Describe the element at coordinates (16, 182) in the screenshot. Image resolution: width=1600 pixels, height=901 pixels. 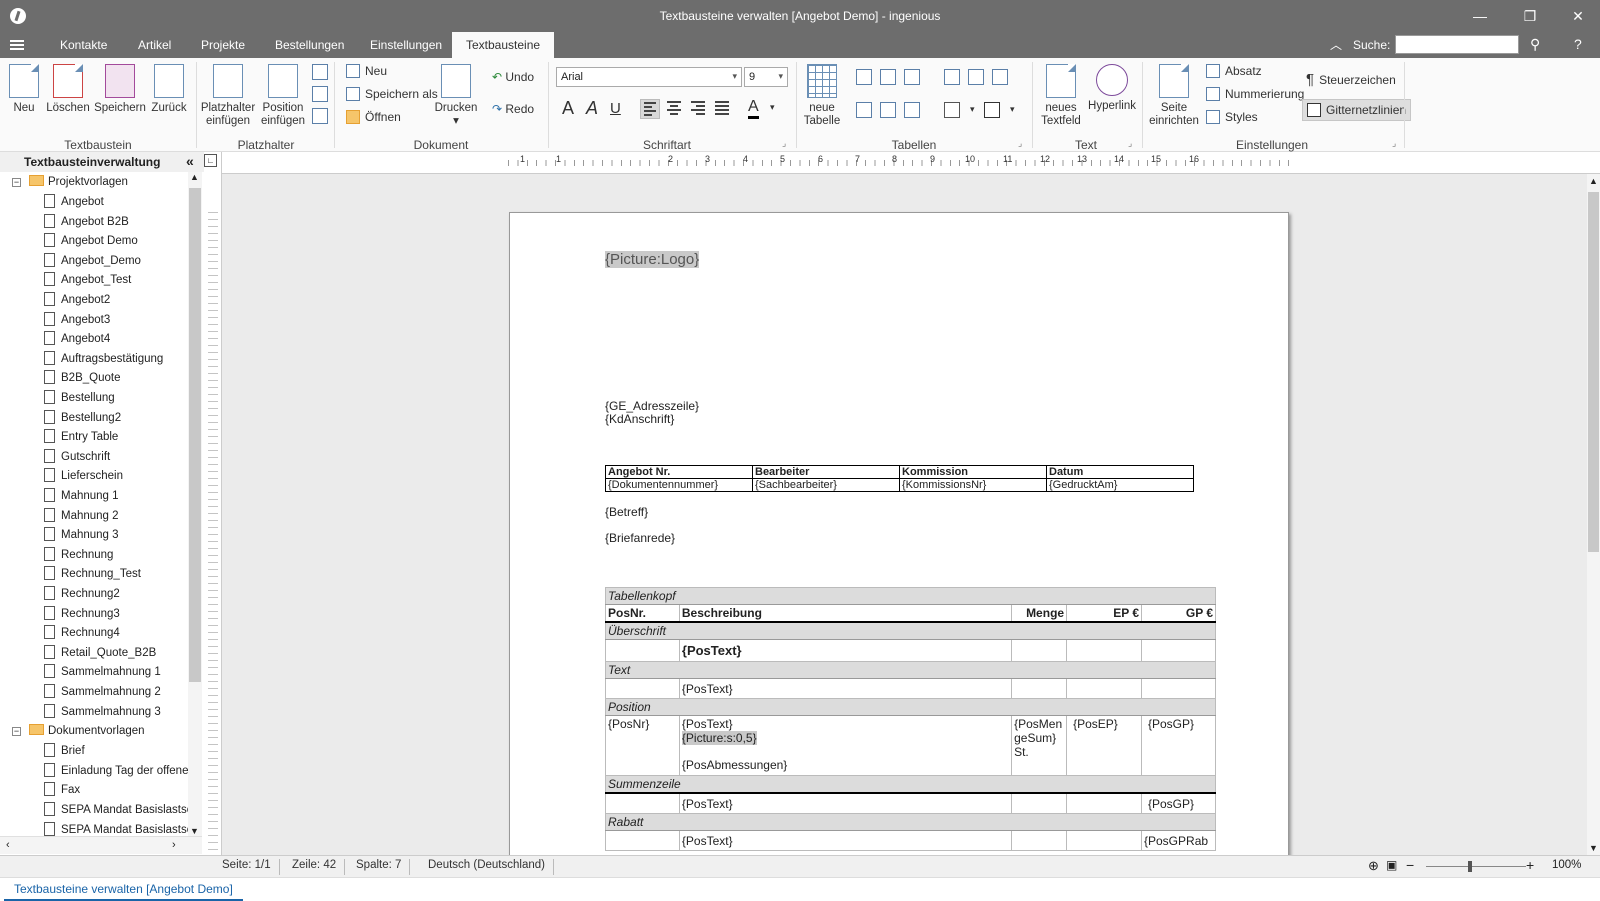
I see `collapse-icon: −` at that location.